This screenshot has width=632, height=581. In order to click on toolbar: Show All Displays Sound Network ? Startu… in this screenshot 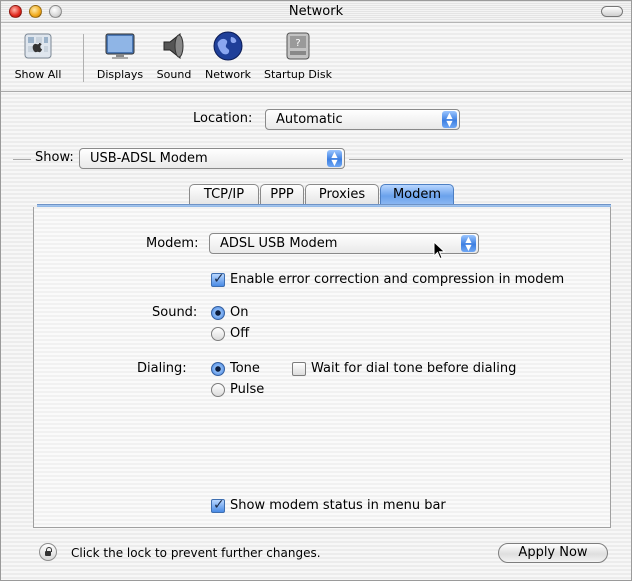, I will do `click(316, 58)`.